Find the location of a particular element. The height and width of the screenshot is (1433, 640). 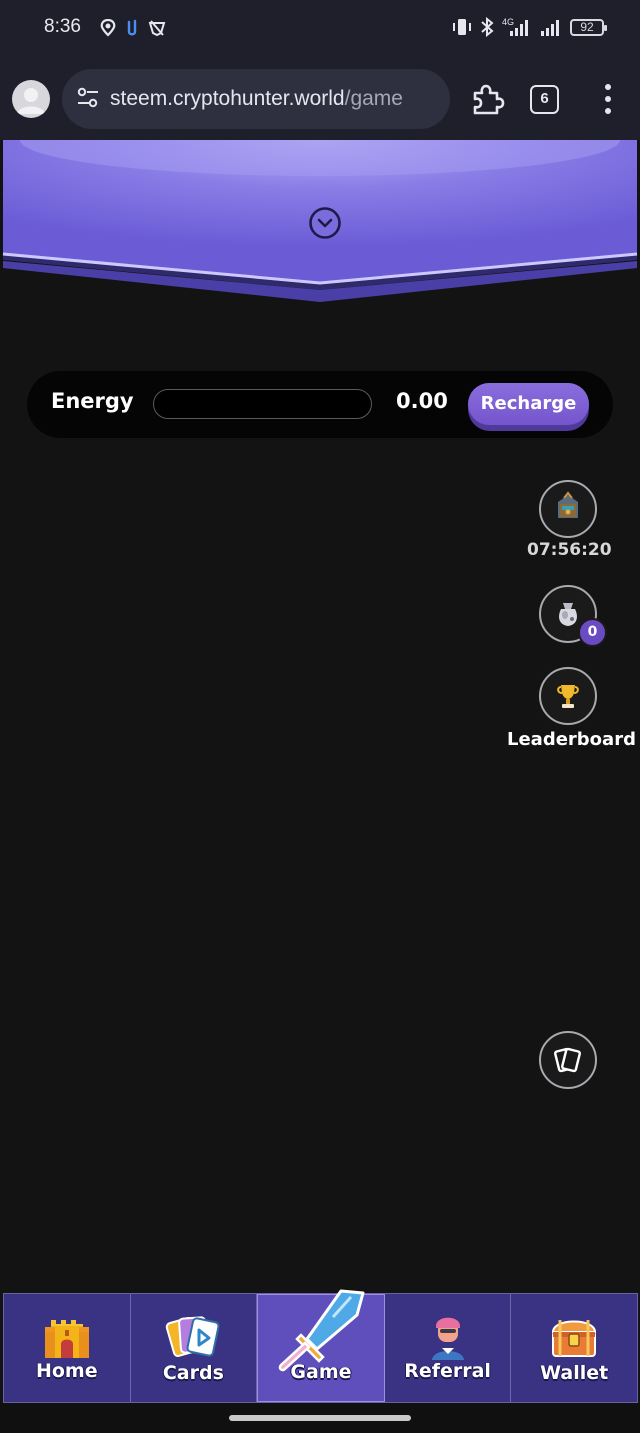

more-vert-icon is located at coordinates (608, 99).